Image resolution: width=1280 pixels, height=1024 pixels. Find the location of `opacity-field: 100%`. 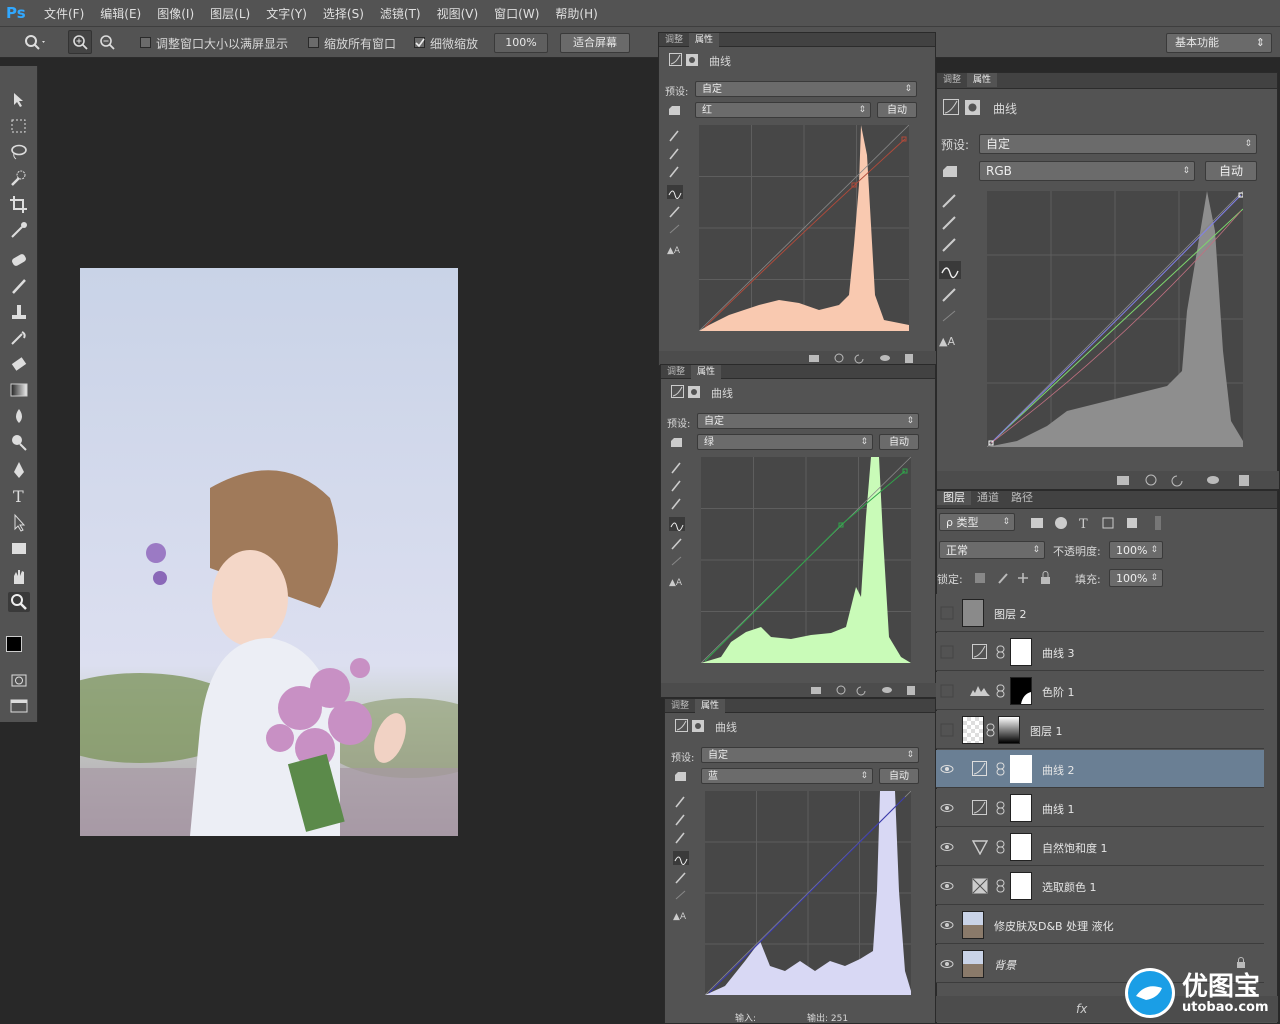

opacity-field: 100% is located at coordinates (1136, 550).